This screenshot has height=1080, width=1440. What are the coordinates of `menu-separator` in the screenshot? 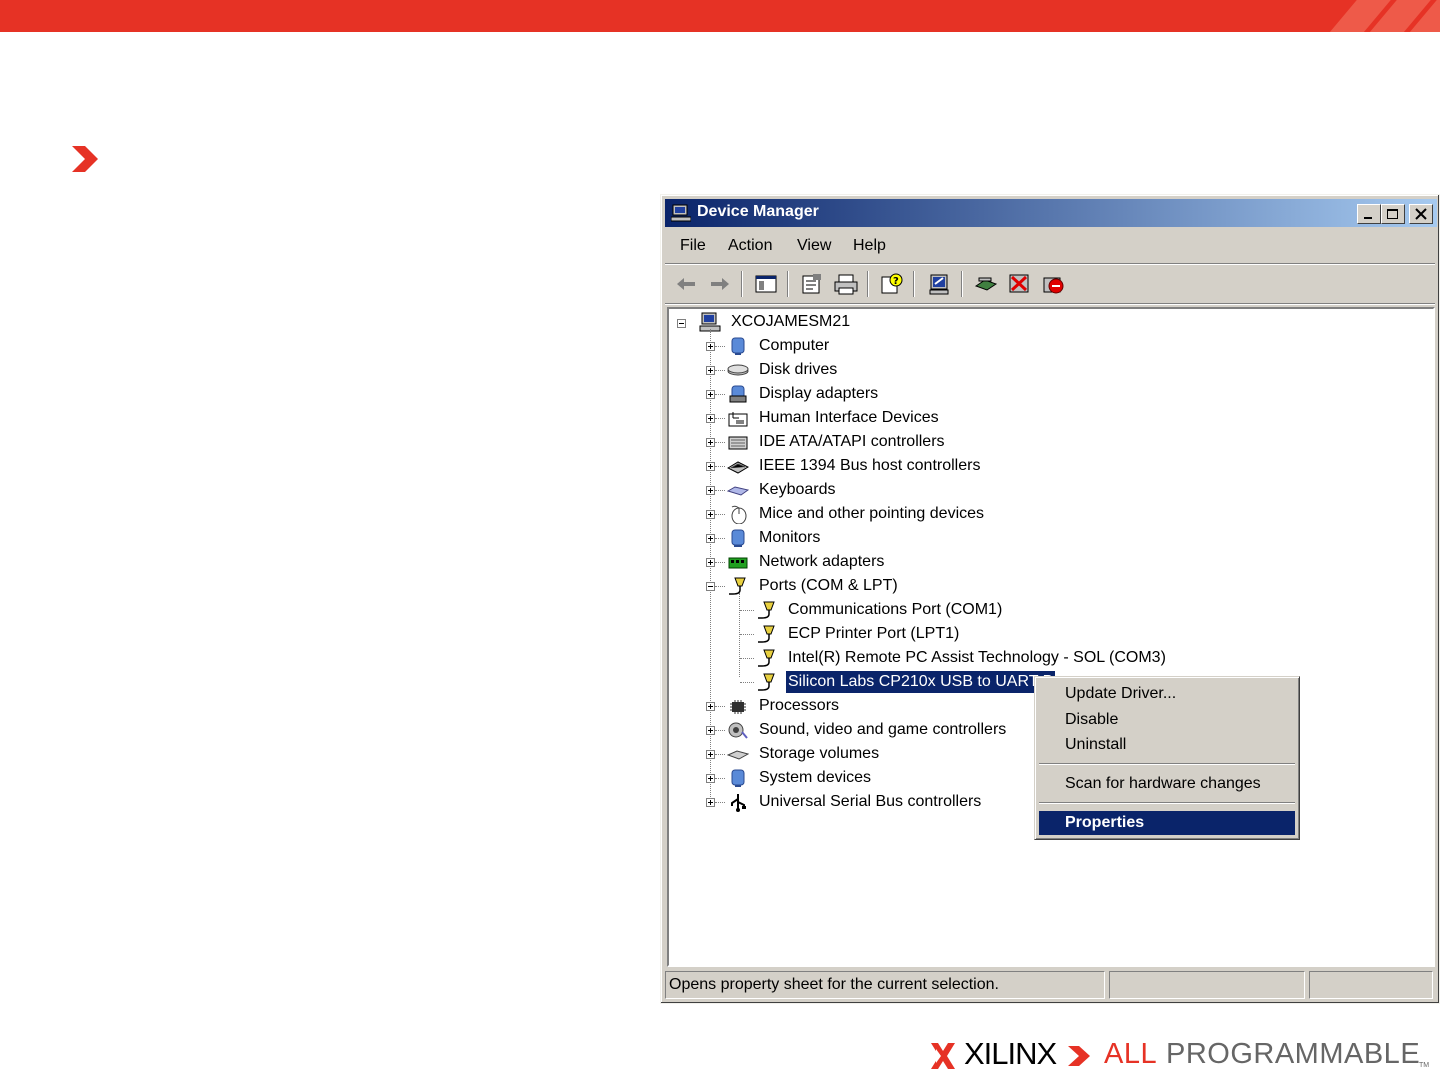 It's located at (1050, 264).